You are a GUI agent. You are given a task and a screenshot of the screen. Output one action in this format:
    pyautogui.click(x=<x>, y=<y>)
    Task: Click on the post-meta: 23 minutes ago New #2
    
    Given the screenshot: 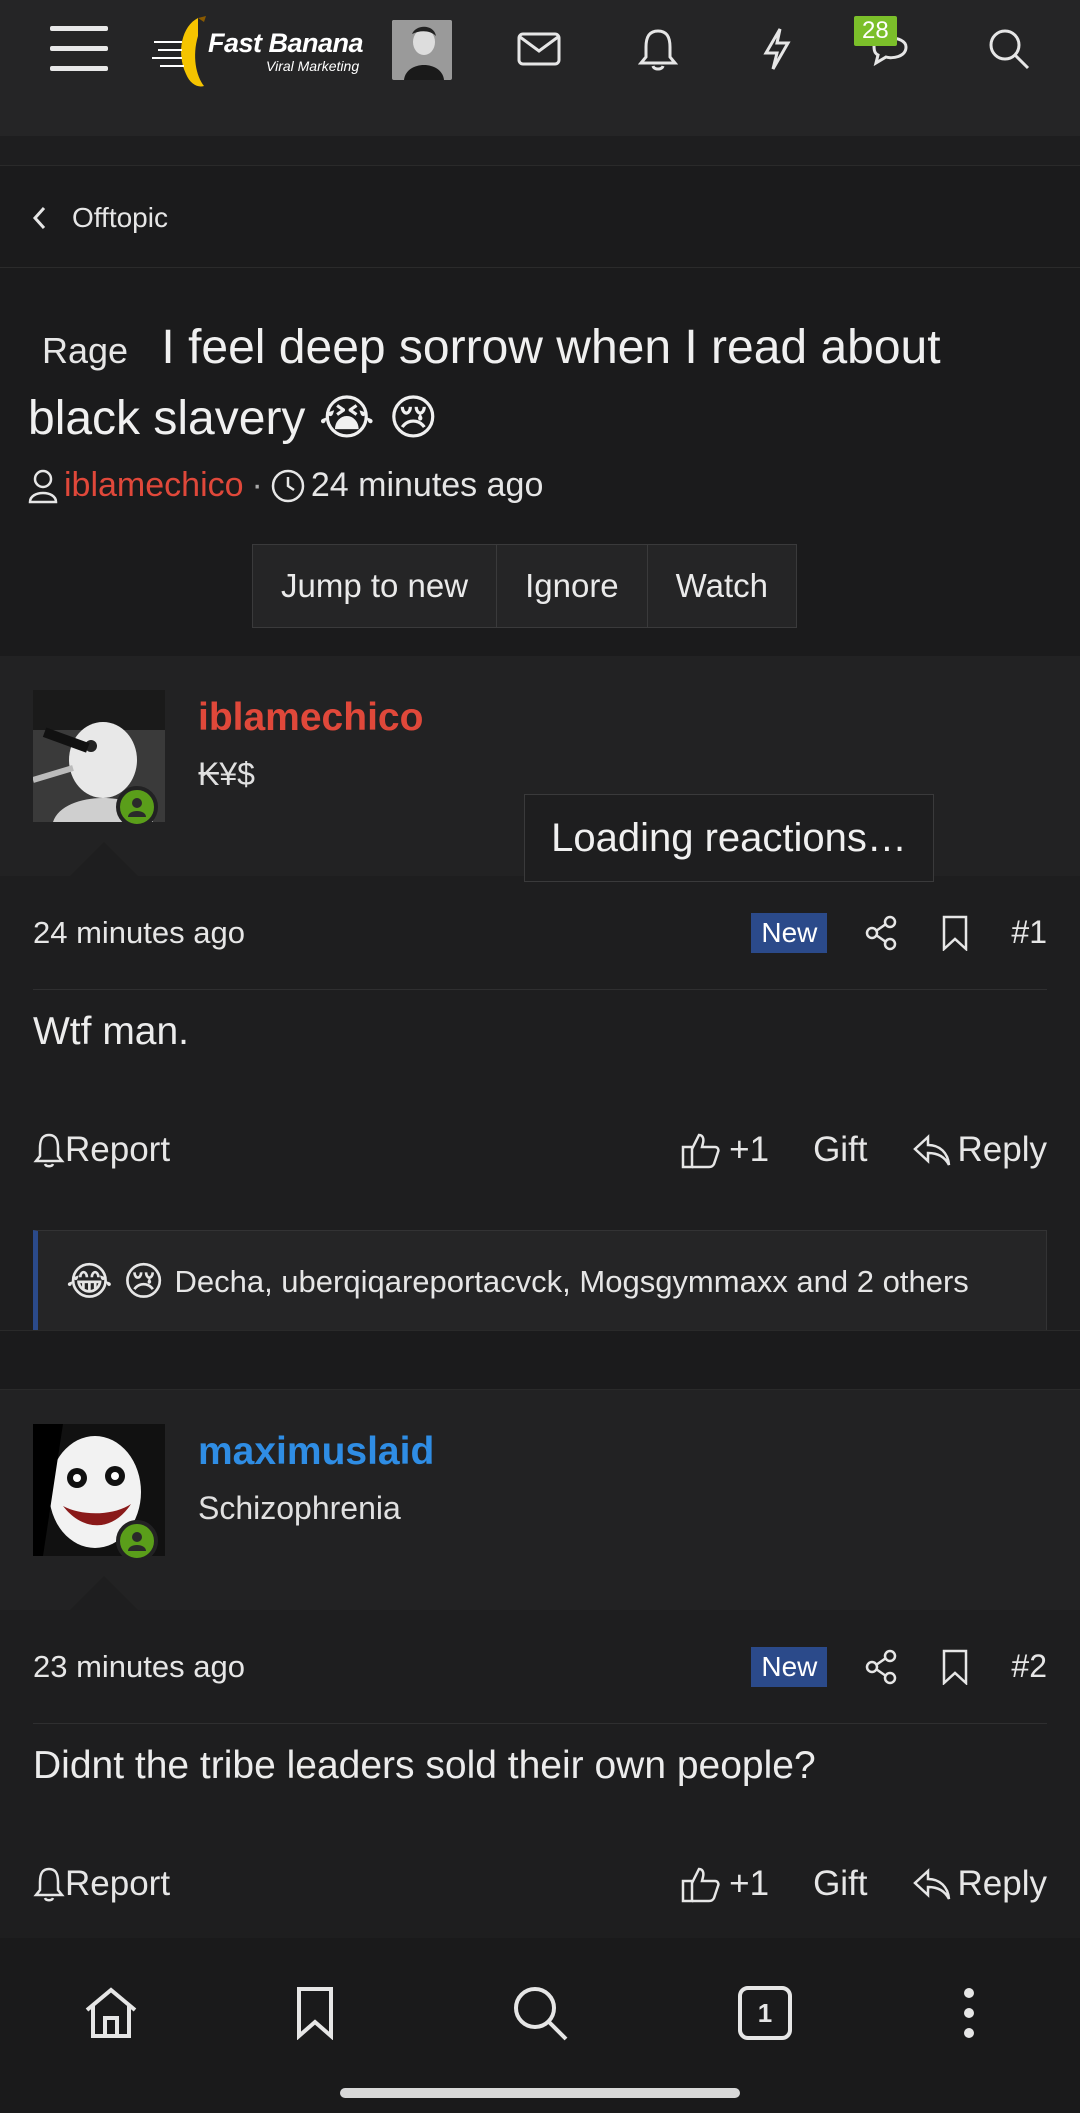 What is the action you would take?
    pyautogui.click(x=540, y=1667)
    